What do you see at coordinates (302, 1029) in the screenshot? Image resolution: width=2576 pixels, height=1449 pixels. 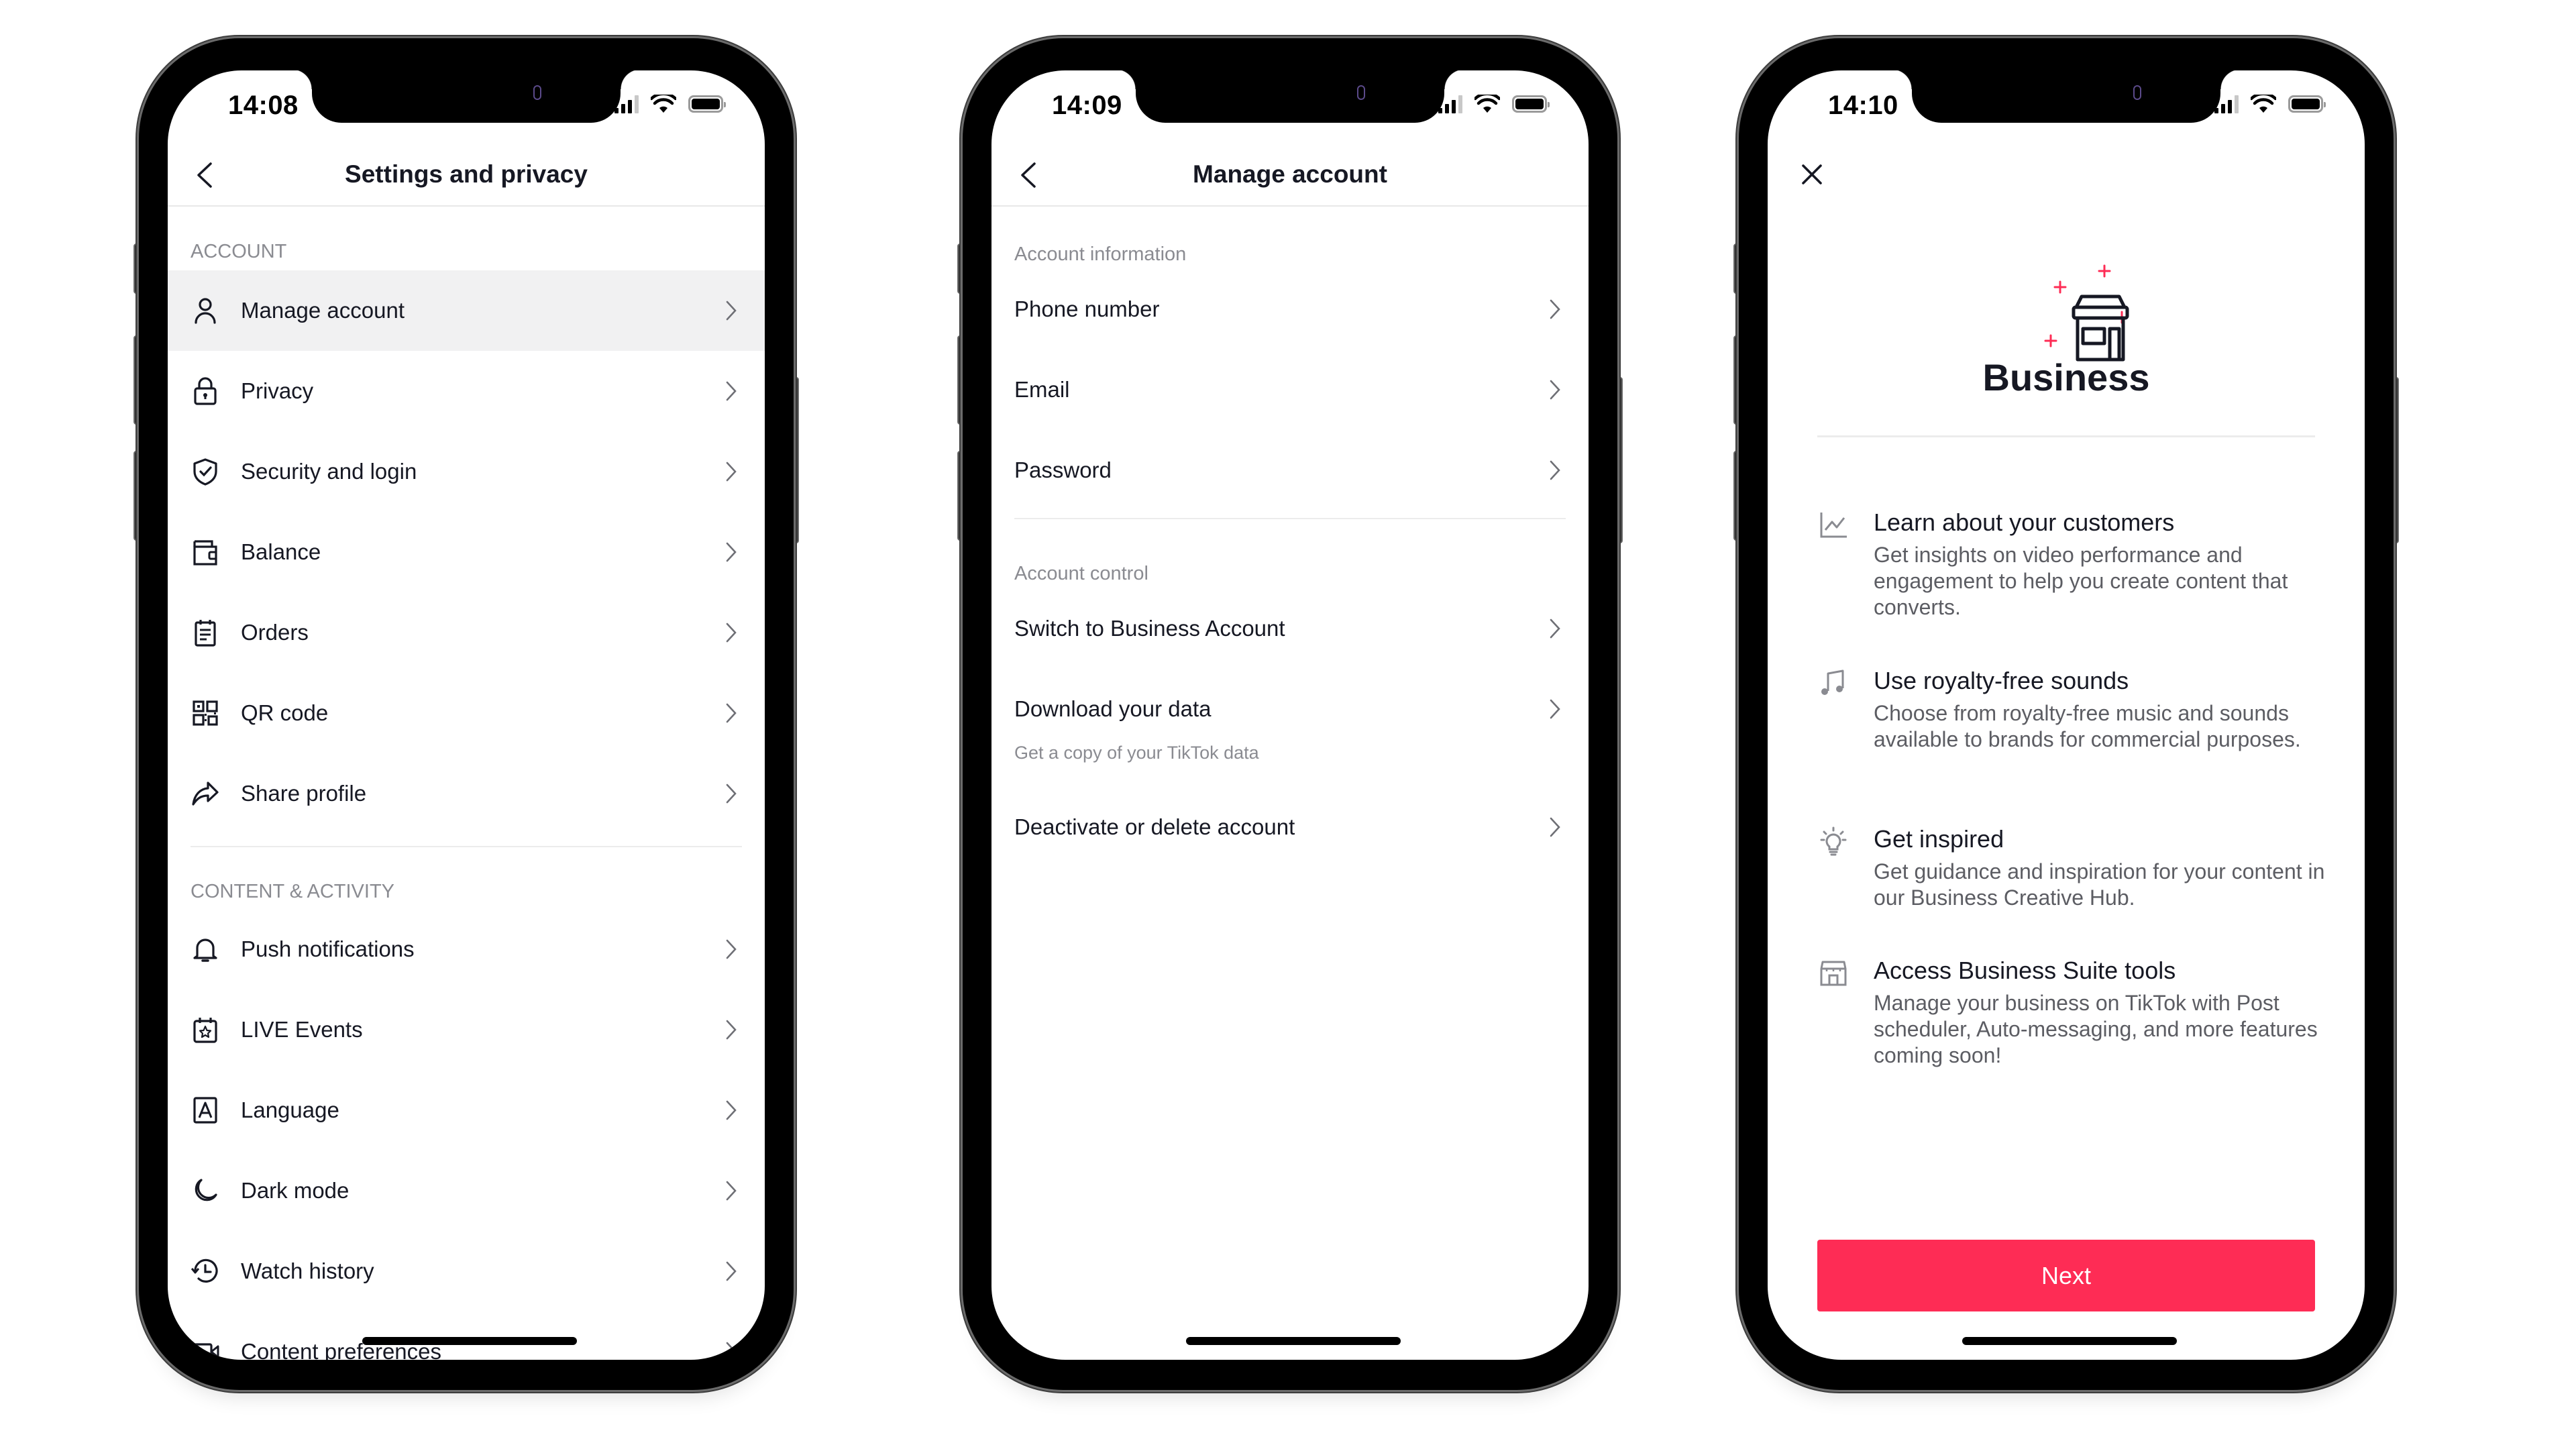 I see `menu-item-label: LIVE Events` at bounding box center [302, 1029].